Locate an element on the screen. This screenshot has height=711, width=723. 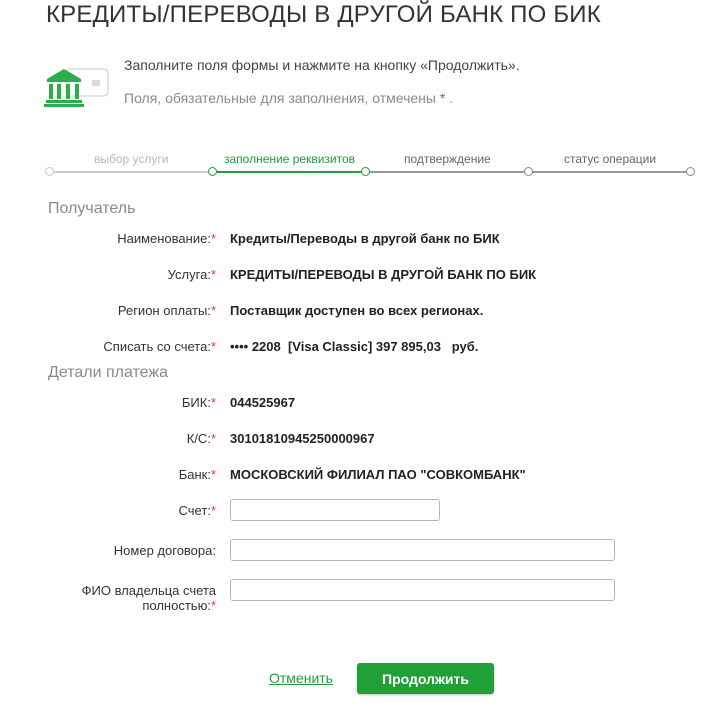
name-value: Кредиты/Переводы в другой банк по БИК is located at coordinates (365, 238).